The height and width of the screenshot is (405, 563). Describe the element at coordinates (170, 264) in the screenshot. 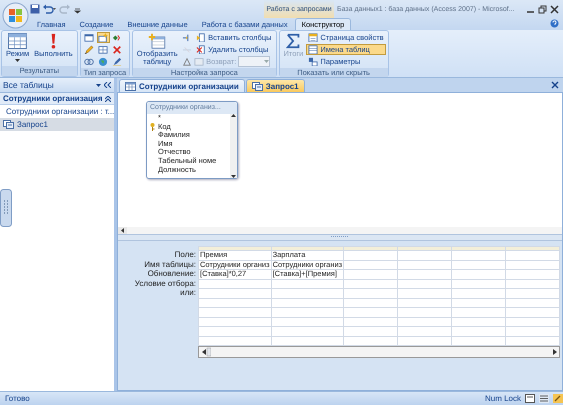

I see `row-label: Имя таблицы:` at that location.